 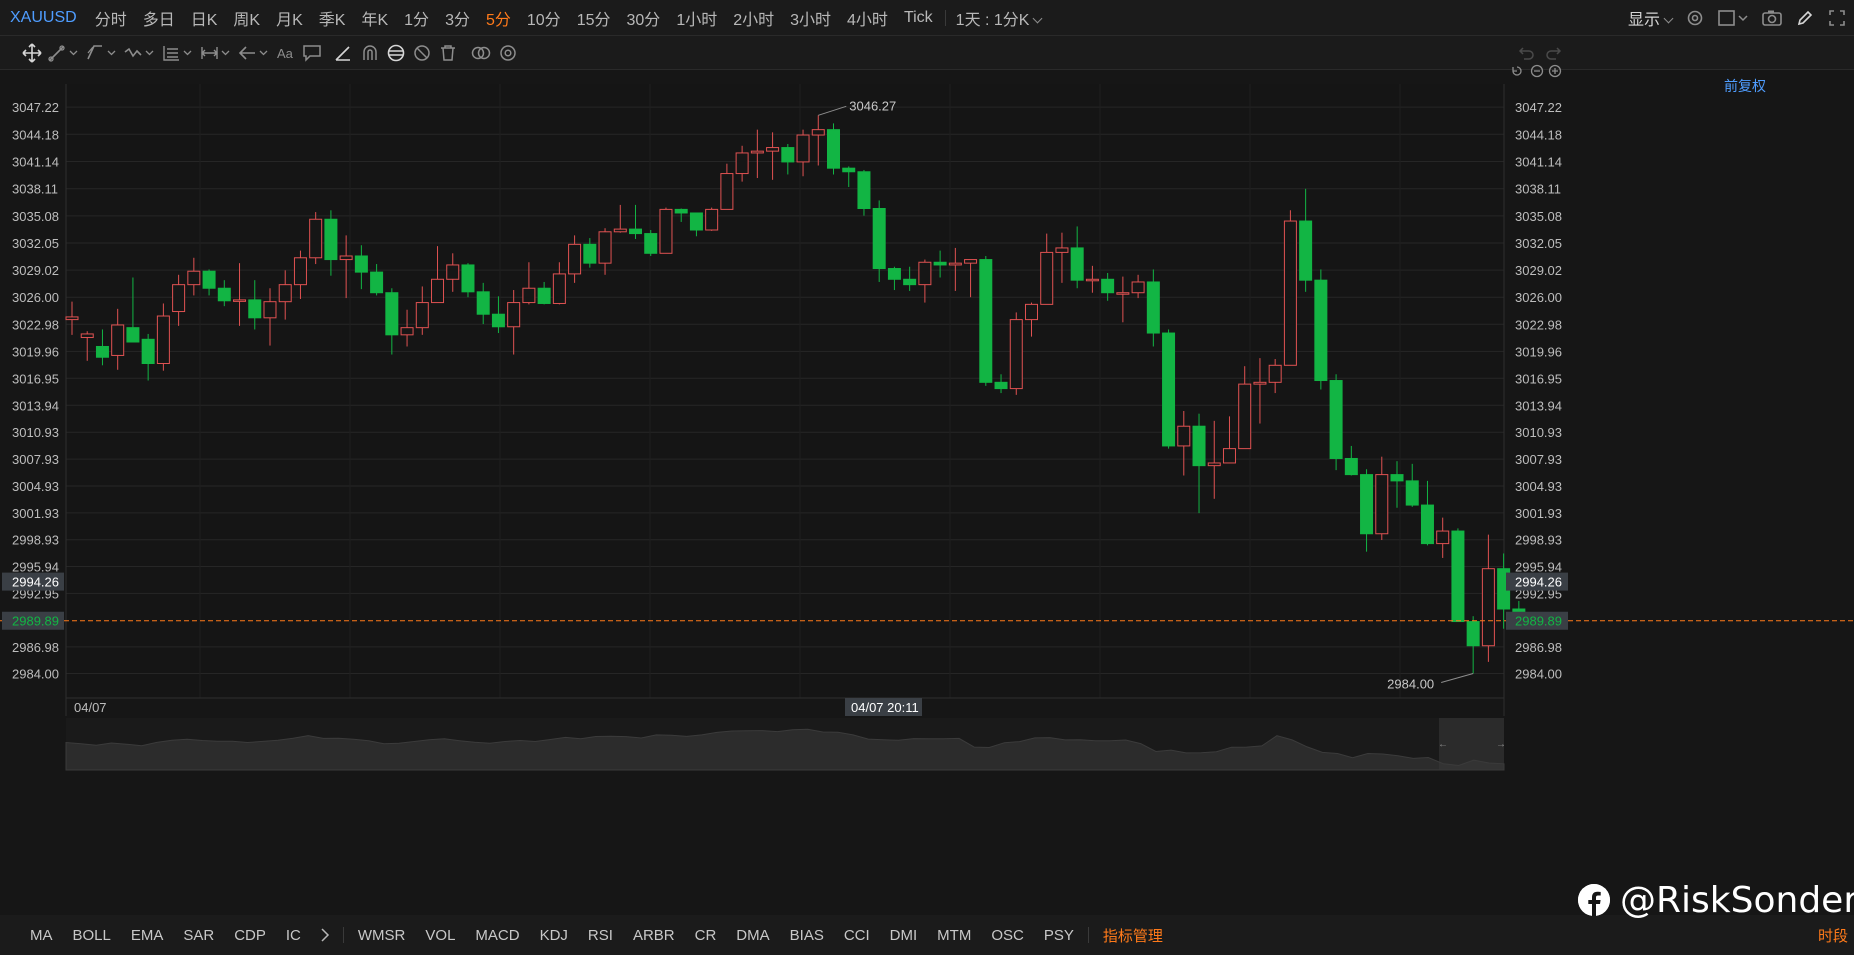 What do you see at coordinates (312, 53) in the screenshot?
I see `comment-icon` at bounding box center [312, 53].